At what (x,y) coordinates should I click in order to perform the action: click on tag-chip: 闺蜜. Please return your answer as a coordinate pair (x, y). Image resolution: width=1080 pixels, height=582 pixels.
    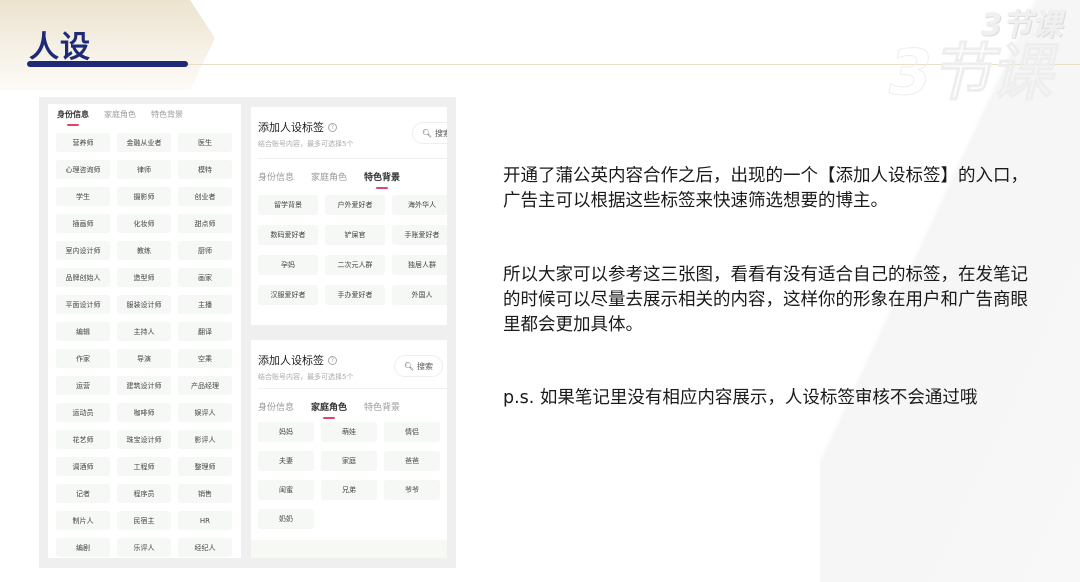
    Looking at the image, I should click on (286, 490).